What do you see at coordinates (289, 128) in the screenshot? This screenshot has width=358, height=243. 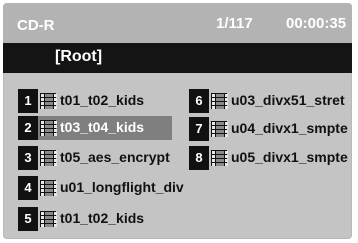 I see `file-name: u04_divx1_smpte` at bounding box center [289, 128].